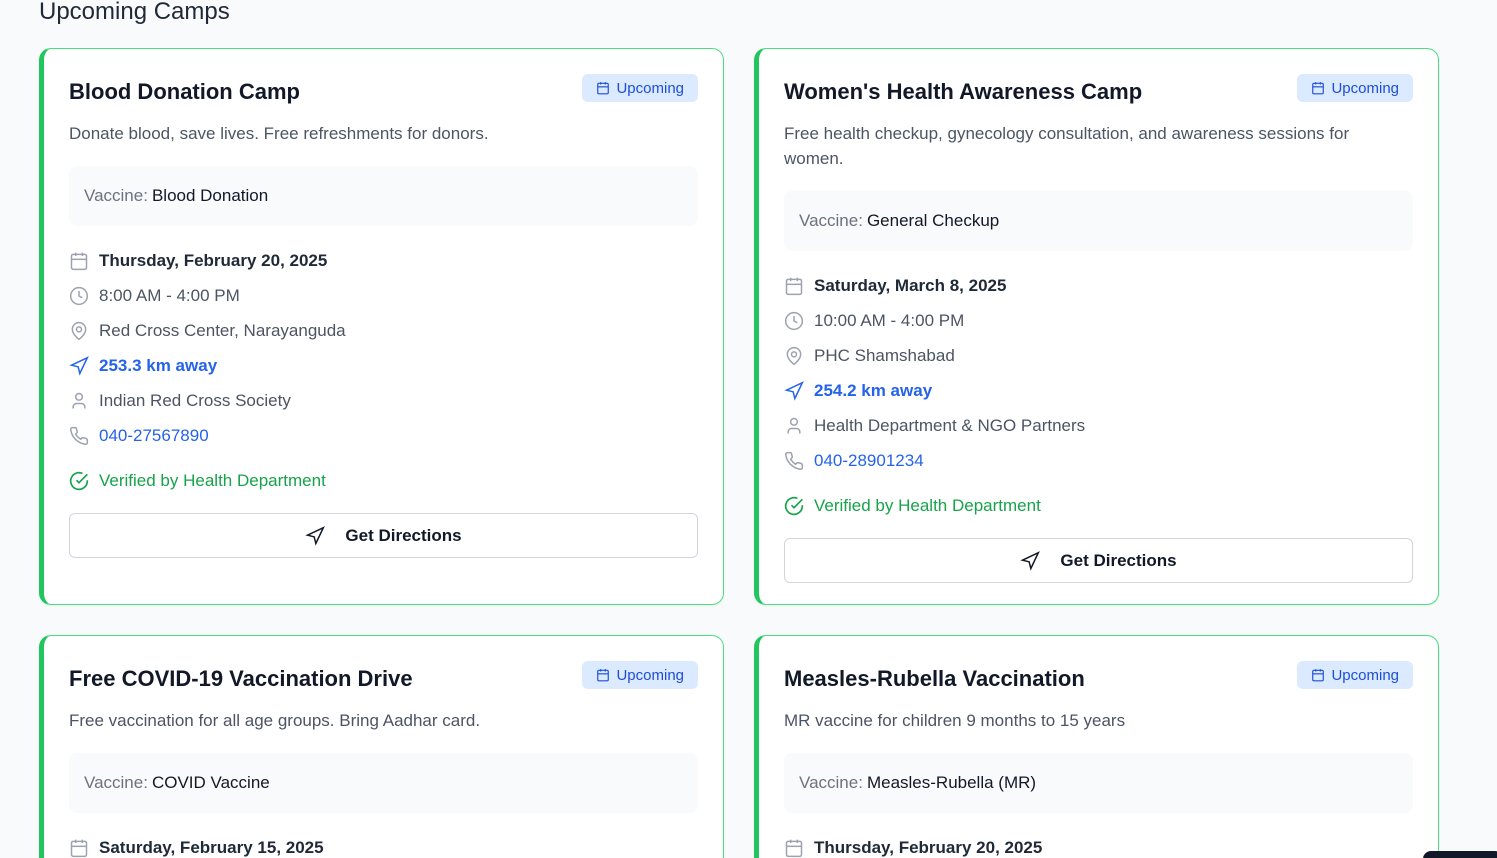 Image resolution: width=1497 pixels, height=858 pixels. What do you see at coordinates (158, 365) in the screenshot?
I see `distance-text: 253.3 km away` at bounding box center [158, 365].